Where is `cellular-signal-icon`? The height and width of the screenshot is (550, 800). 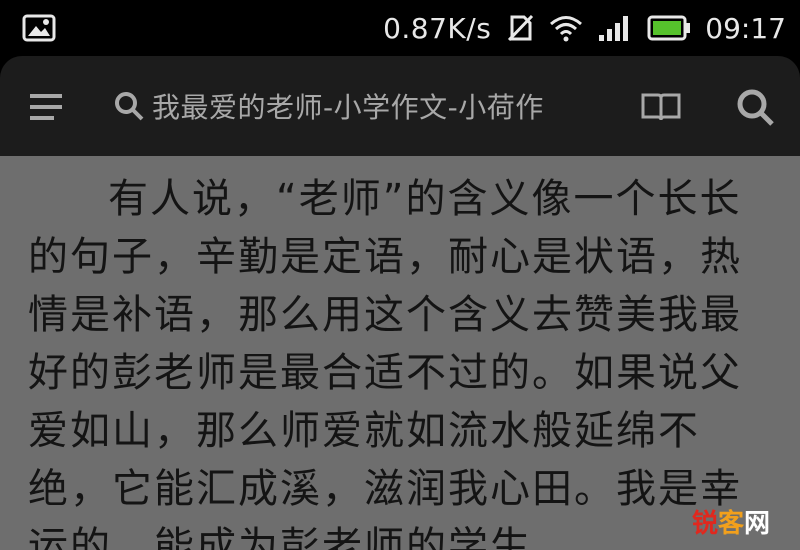 cellular-signal-icon is located at coordinates (614, 28).